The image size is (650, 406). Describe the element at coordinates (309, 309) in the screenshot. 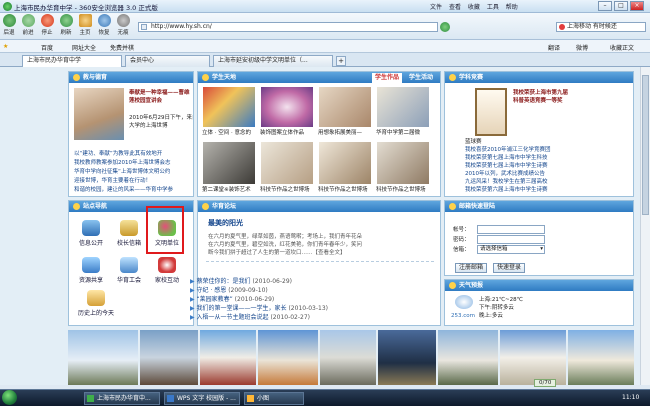

I see `forum-post-row: ▶ 我们的第一堂课——一学生，家长 (2010-03-13)` at that location.